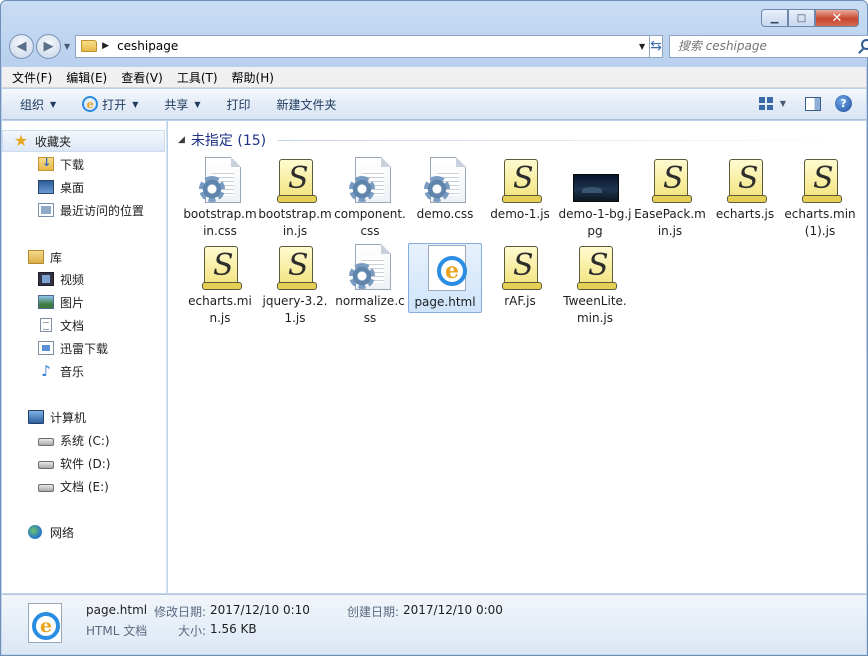  I want to click on caption-buttons: ▁ □ ✕, so click(810, 18).